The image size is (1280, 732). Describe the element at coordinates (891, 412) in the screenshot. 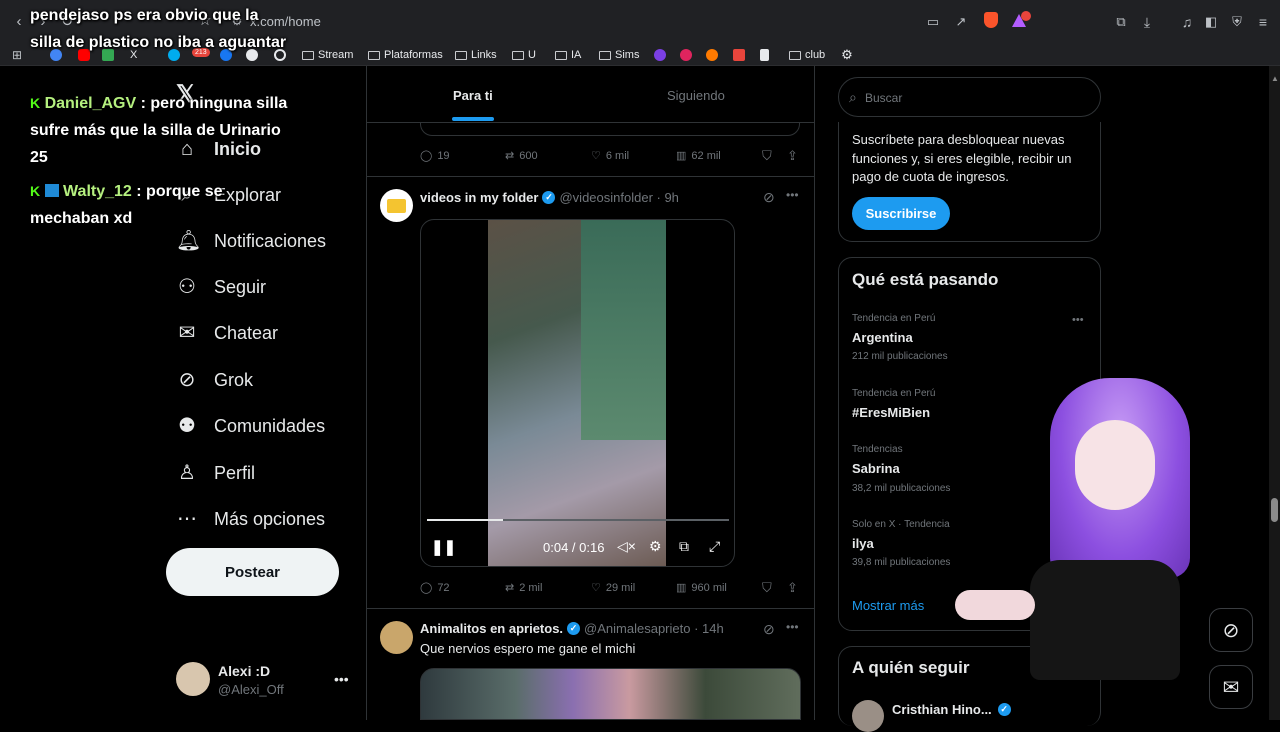

I see `trend-item: #EresMiBien` at that location.